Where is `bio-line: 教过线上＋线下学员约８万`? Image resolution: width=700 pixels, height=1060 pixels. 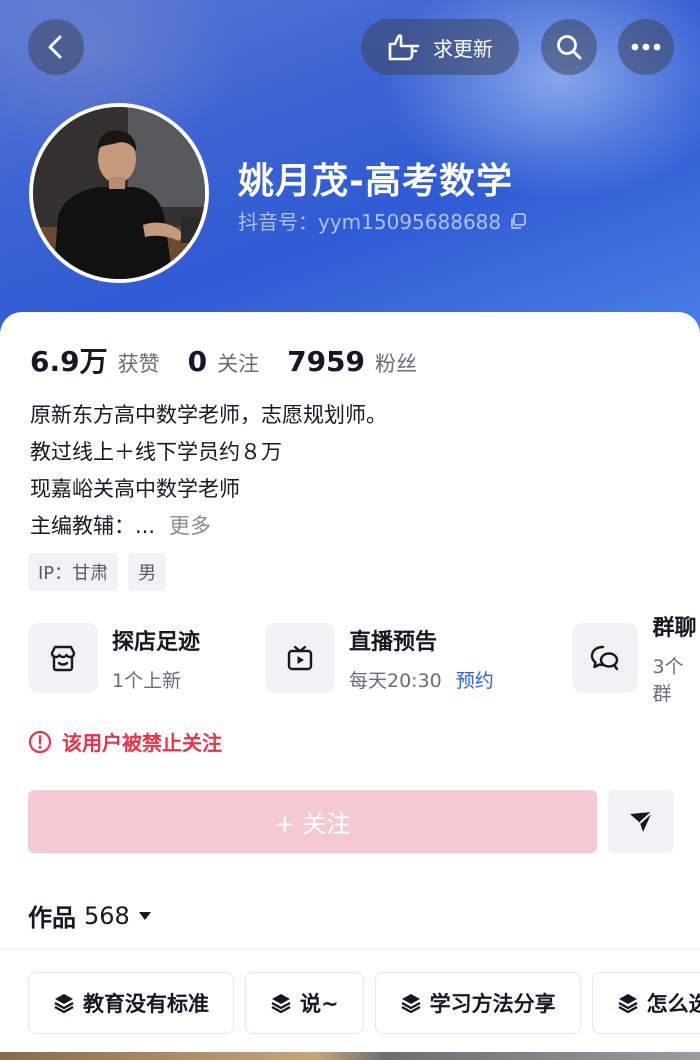
bio-line: 教过线上＋线下学员约８万 is located at coordinates (156, 452).